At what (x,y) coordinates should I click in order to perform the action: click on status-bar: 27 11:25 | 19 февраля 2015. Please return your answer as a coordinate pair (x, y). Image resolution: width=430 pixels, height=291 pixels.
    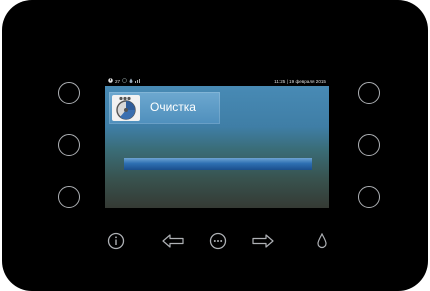
    Looking at the image, I should click on (217, 81).